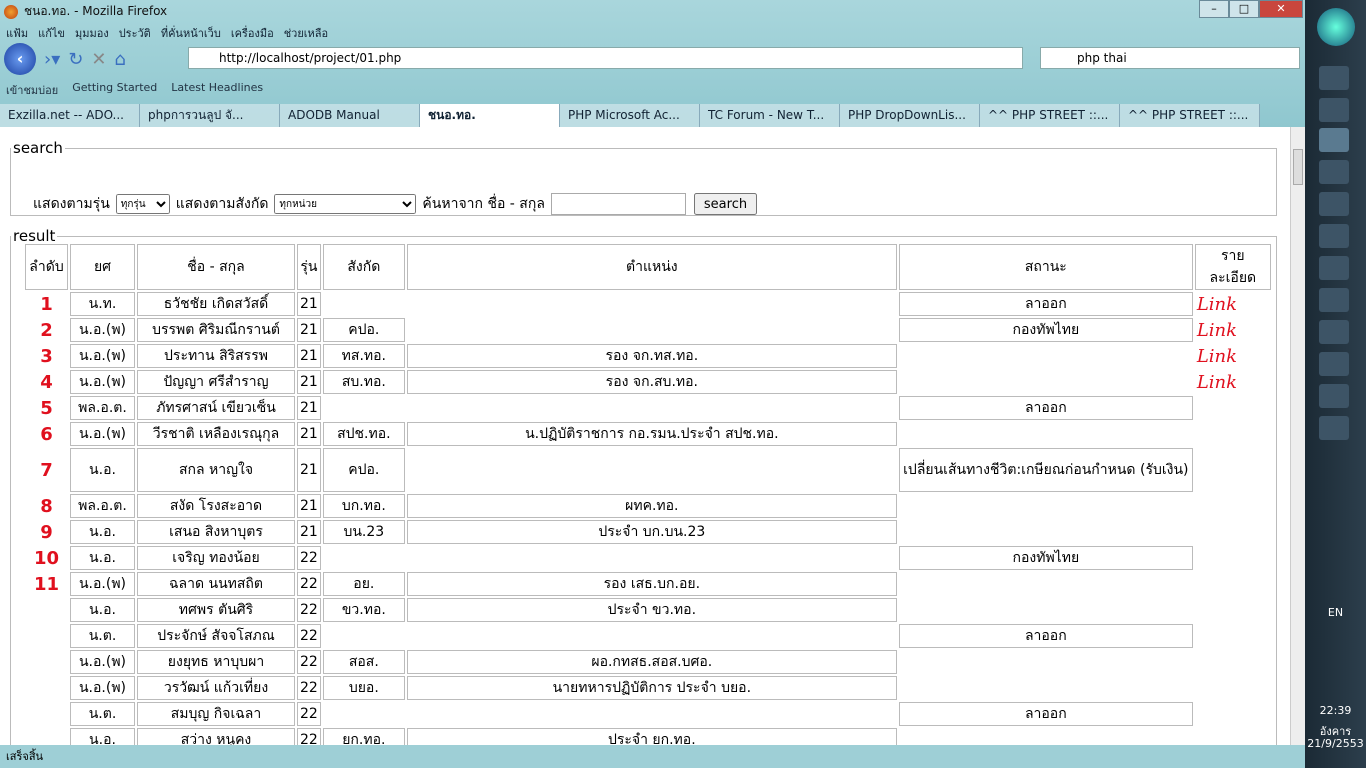 Image resolution: width=1366 pixels, height=768 pixels. What do you see at coordinates (17, 33) in the screenshot?
I see `menu-item: แฟ้ม` at bounding box center [17, 33].